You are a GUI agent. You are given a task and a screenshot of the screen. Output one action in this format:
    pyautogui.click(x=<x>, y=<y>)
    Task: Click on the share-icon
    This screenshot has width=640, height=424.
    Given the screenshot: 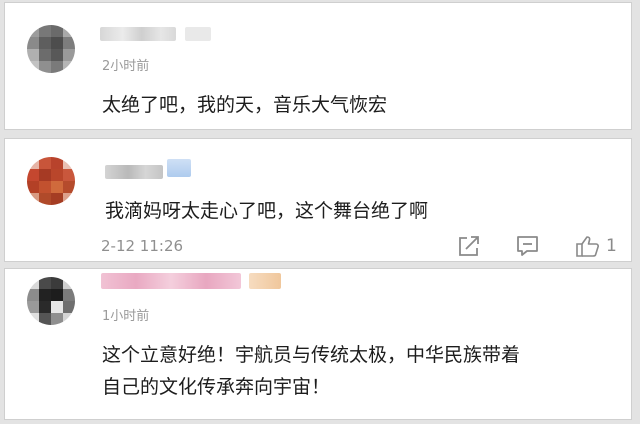 What is the action you would take?
    pyautogui.click(x=469, y=246)
    